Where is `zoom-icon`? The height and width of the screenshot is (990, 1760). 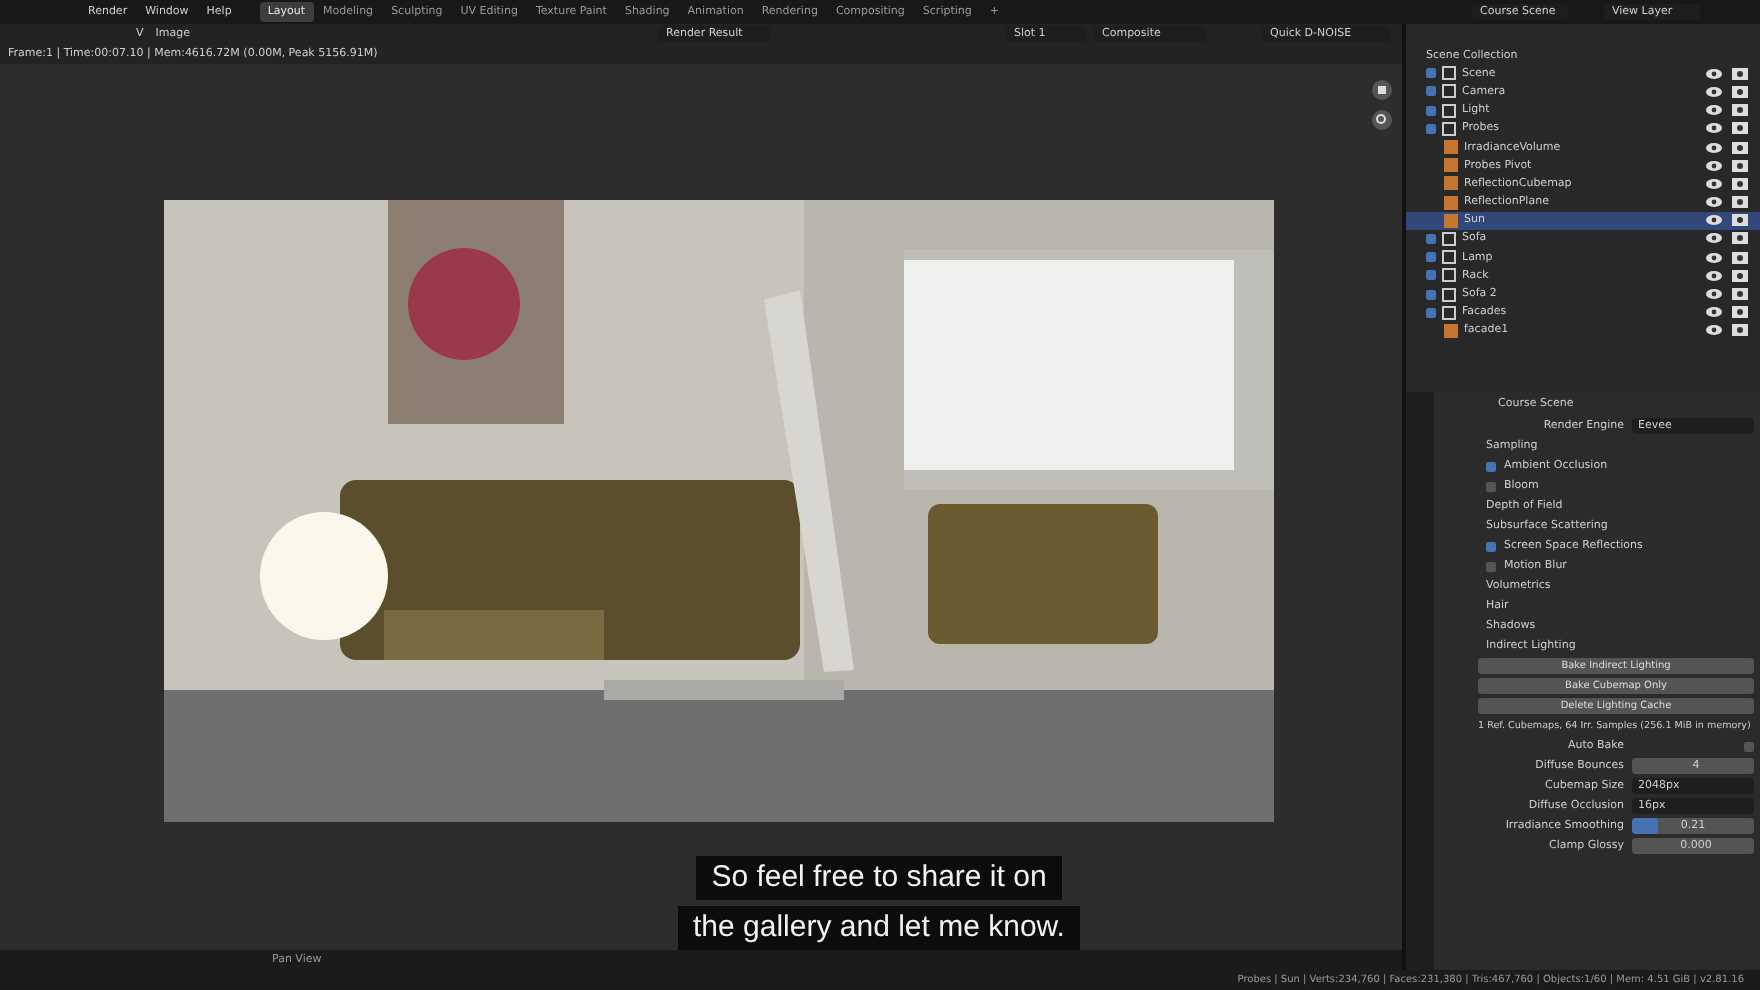
zoom-icon is located at coordinates (1382, 120).